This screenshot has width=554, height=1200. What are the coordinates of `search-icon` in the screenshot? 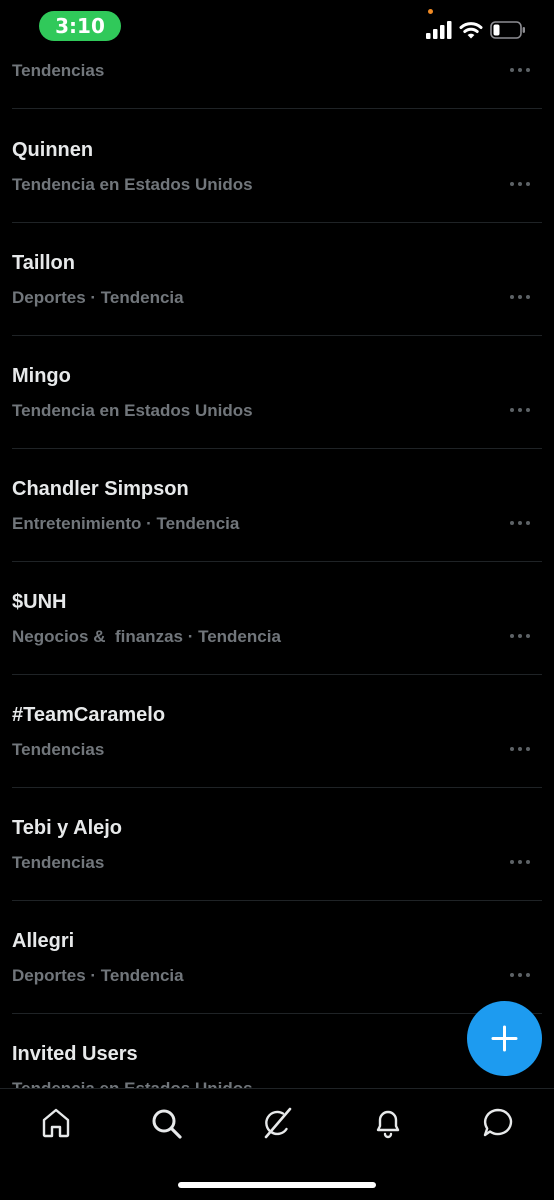 It's located at (167, 1124).